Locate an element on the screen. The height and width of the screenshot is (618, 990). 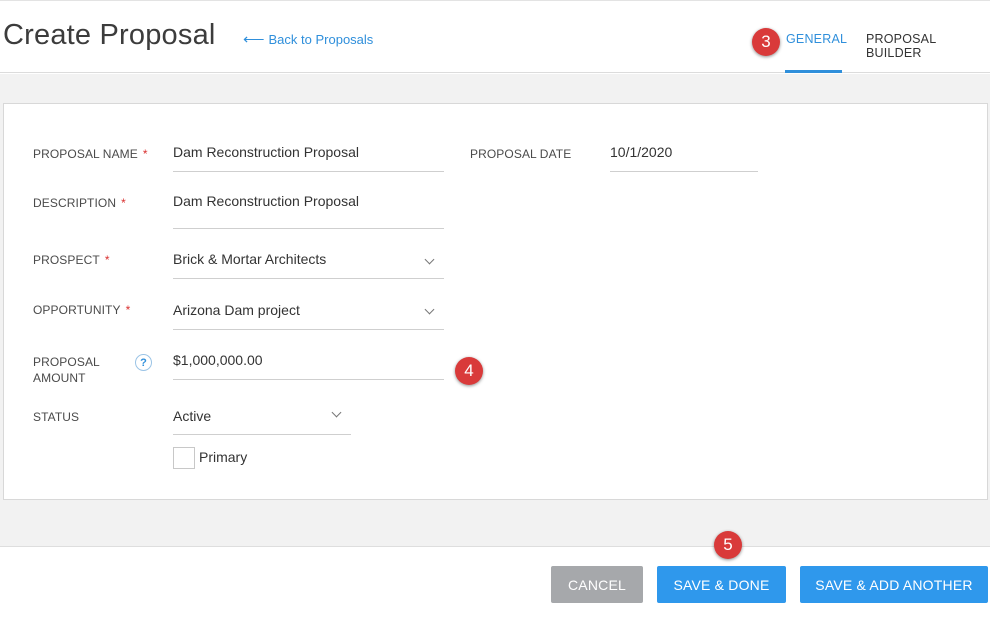
proposal-name-label: PROPOSAL NAME * is located at coordinates (90, 154).